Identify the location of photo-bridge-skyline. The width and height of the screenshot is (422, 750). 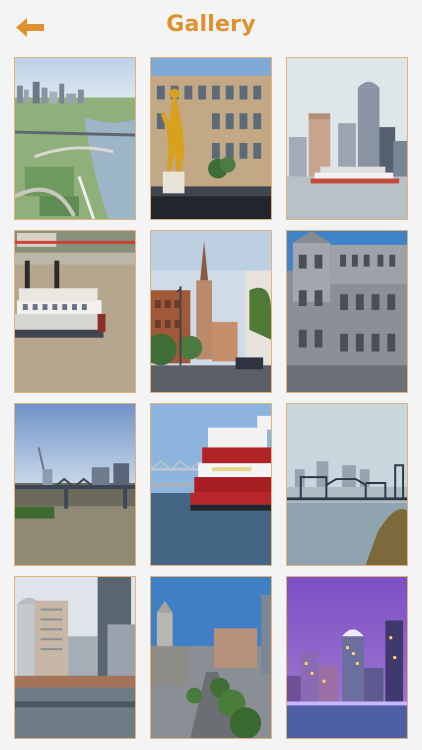
(347, 484).